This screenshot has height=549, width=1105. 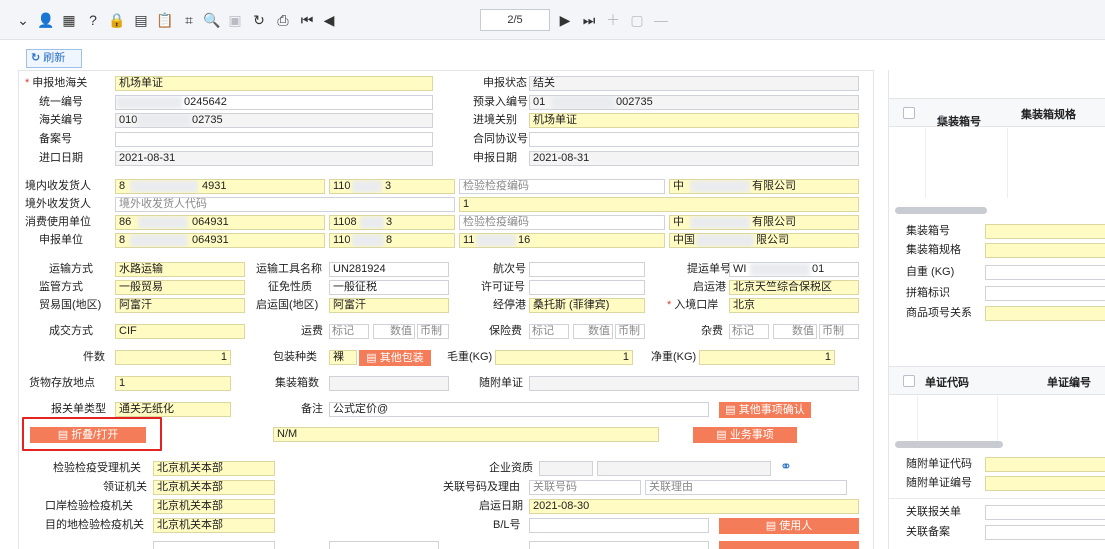 What do you see at coordinates (909, 381) in the screenshot?
I see `select-all-docs-checkbox` at bounding box center [909, 381].